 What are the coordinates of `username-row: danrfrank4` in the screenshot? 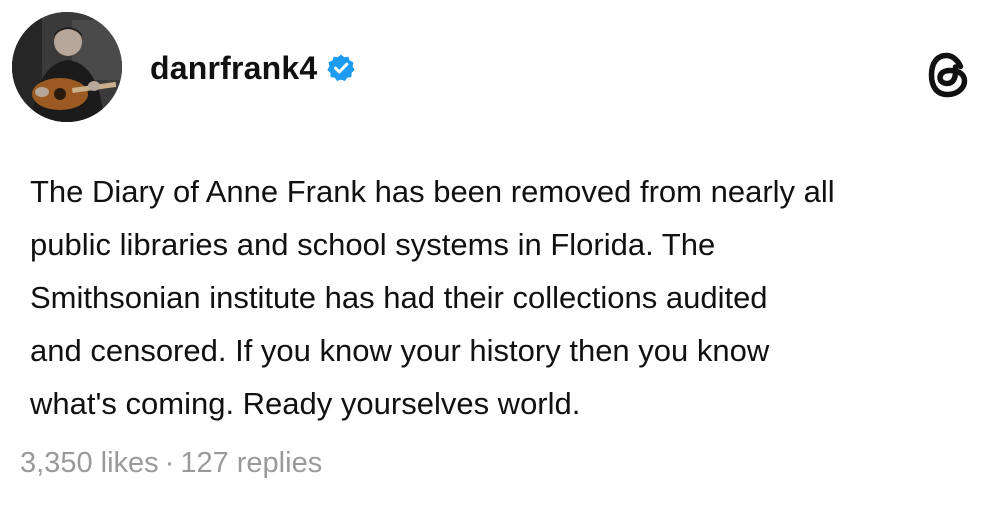 It's located at (253, 68).